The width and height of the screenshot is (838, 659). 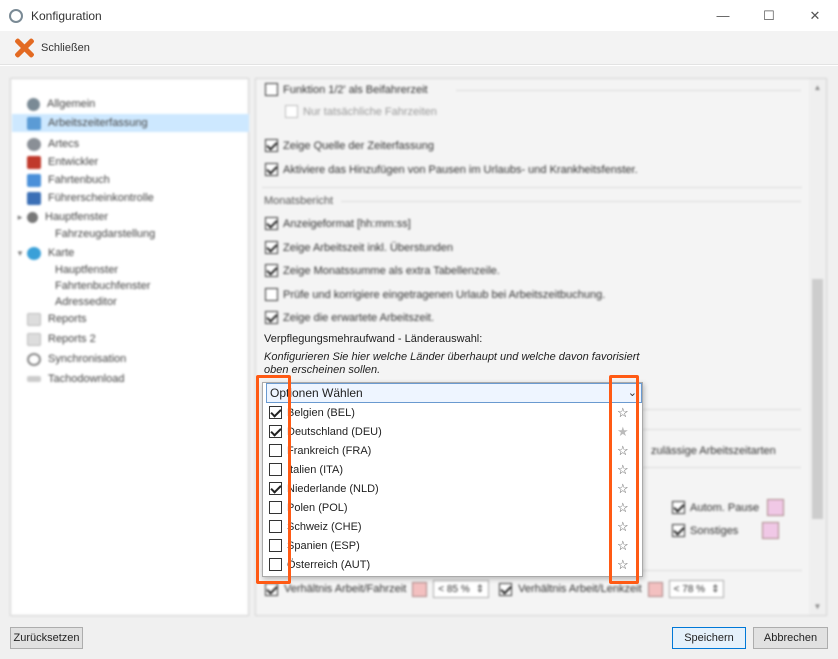 I want to click on tree-item-karte: ▾ Karte, so click(x=43, y=253).